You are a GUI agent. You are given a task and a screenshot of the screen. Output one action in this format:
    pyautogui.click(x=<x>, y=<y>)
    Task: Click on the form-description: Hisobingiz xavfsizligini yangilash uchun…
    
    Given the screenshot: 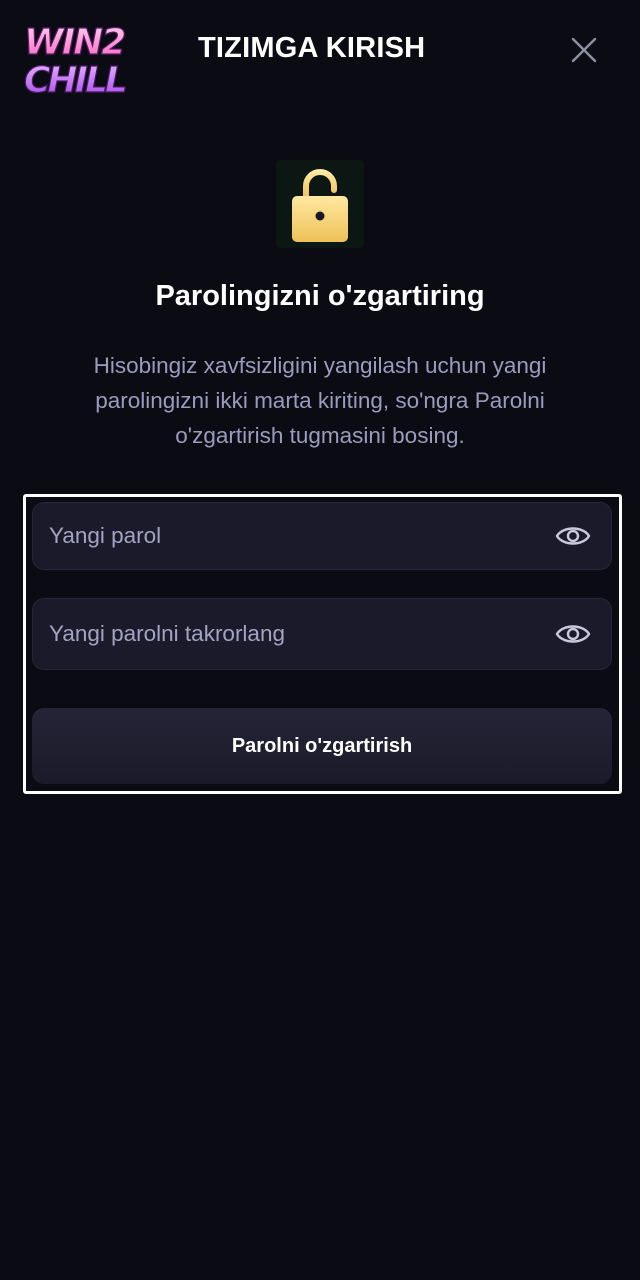 What is the action you would take?
    pyautogui.click(x=320, y=400)
    